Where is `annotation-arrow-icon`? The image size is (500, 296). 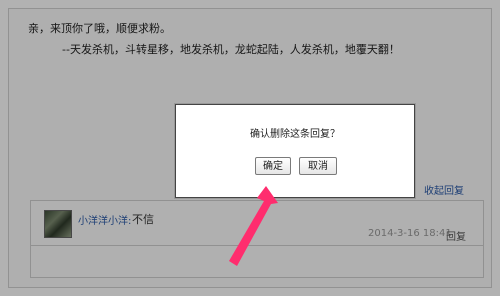
annotation-arrow-icon is located at coordinates (253, 226).